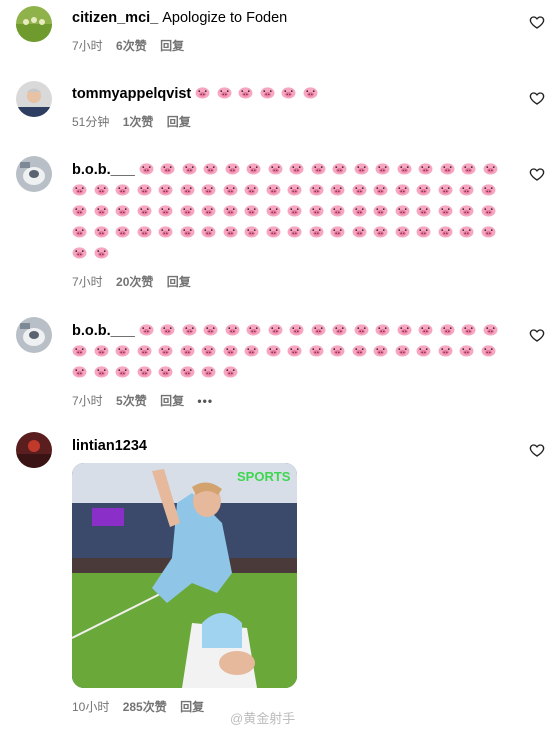 Image resolution: width=554 pixels, height=732 pixels. What do you see at coordinates (131, 401) in the screenshot?
I see `like-count: 5次赞` at bounding box center [131, 401].